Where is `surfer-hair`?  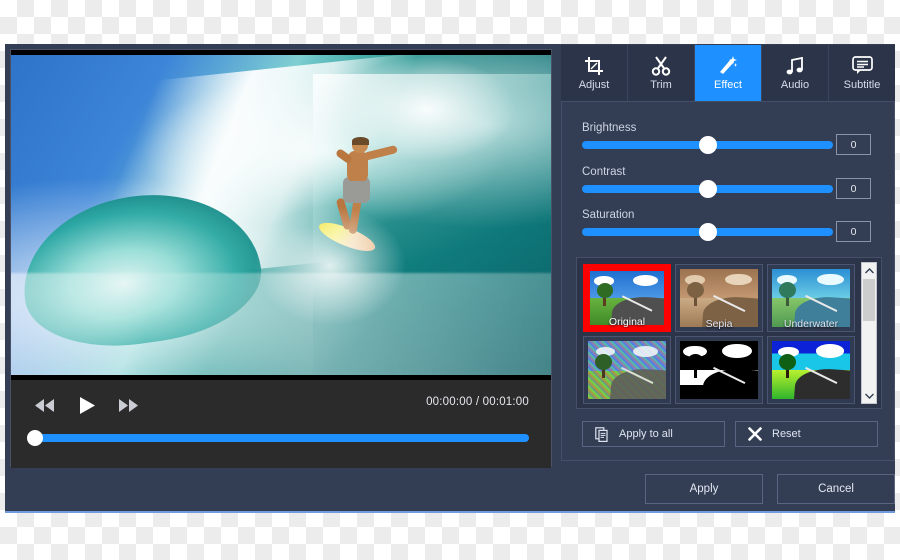
surfer-hair is located at coordinates (360, 141).